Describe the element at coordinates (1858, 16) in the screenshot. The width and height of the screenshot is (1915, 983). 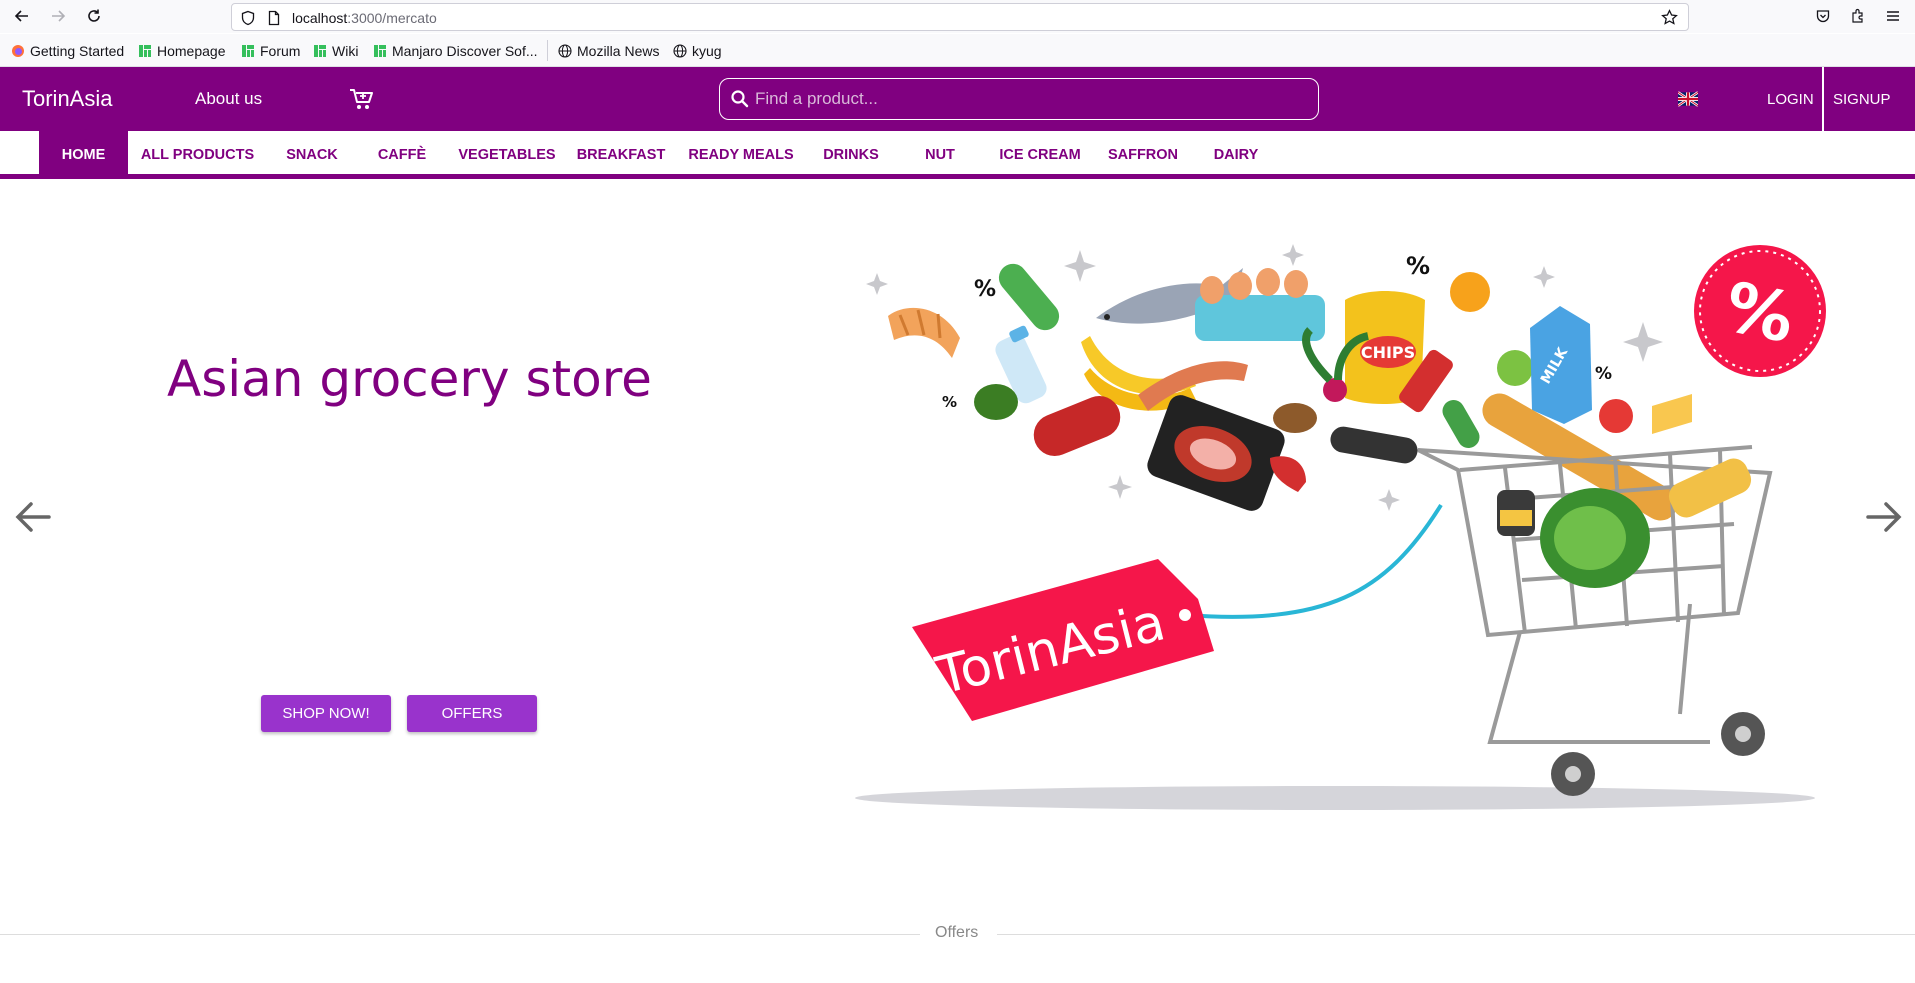
I see `extensions-icon` at that location.